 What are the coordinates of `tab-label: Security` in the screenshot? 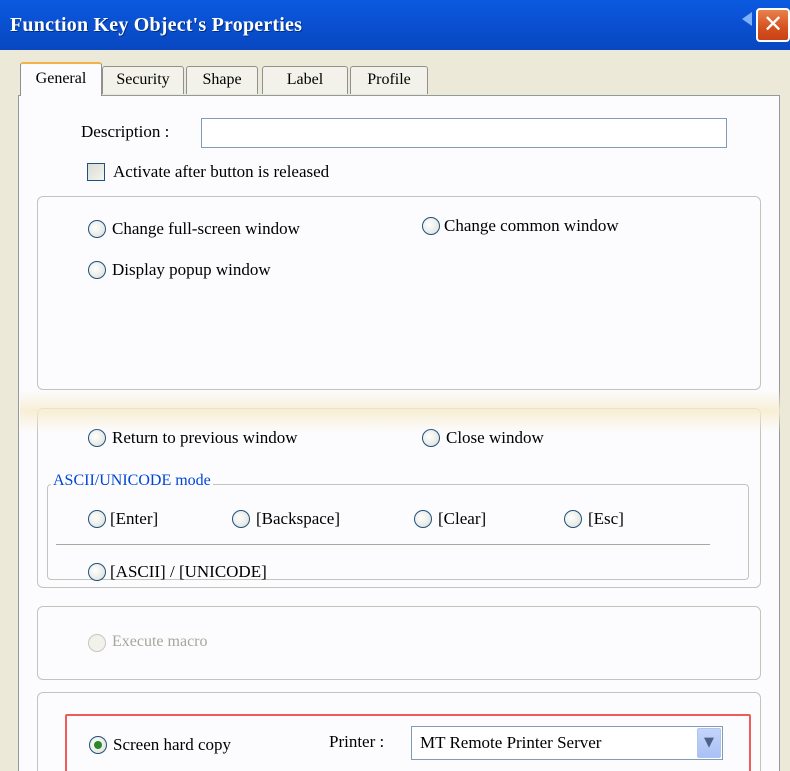 It's located at (143, 79).